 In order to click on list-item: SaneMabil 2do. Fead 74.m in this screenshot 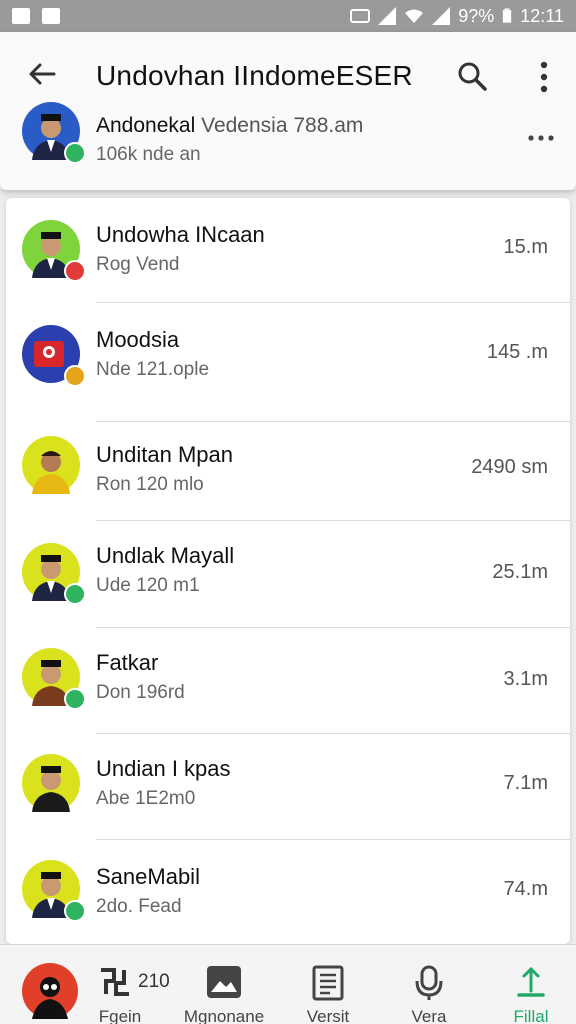, I will do `click(288, 892)`.